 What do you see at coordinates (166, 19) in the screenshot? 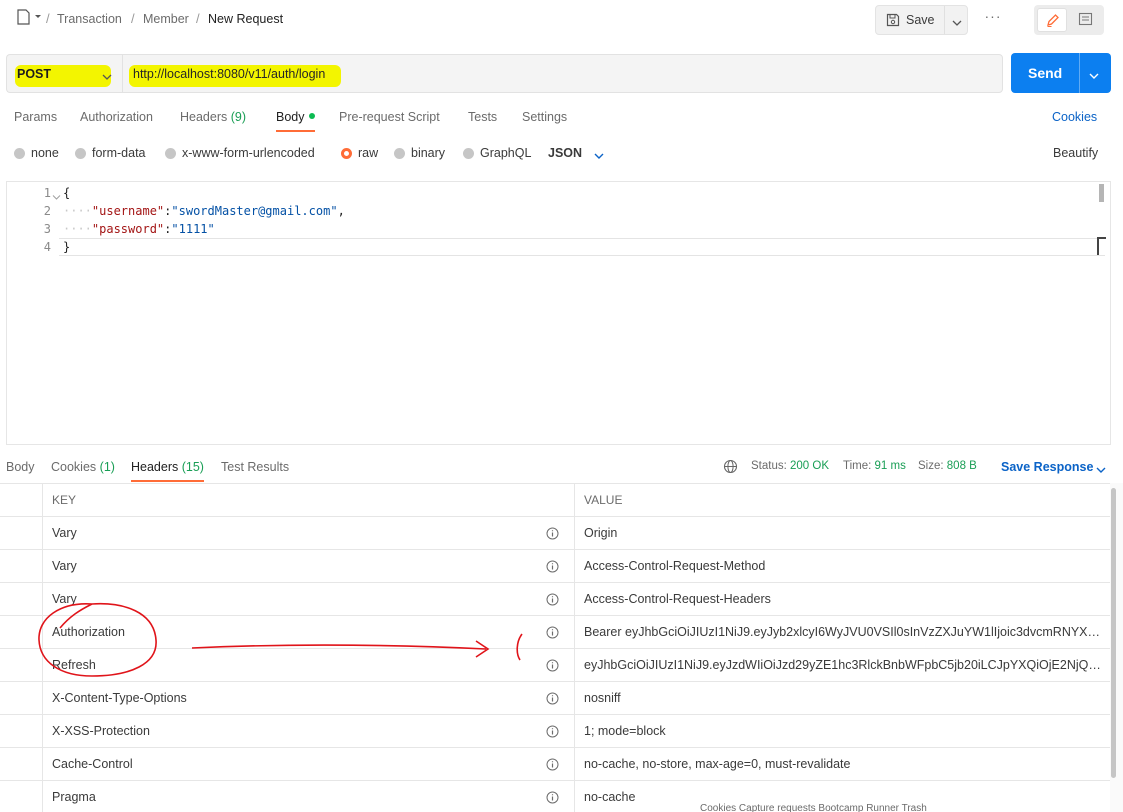
I see `breadcrumb-member: Member` at bounding box center [166, 19].